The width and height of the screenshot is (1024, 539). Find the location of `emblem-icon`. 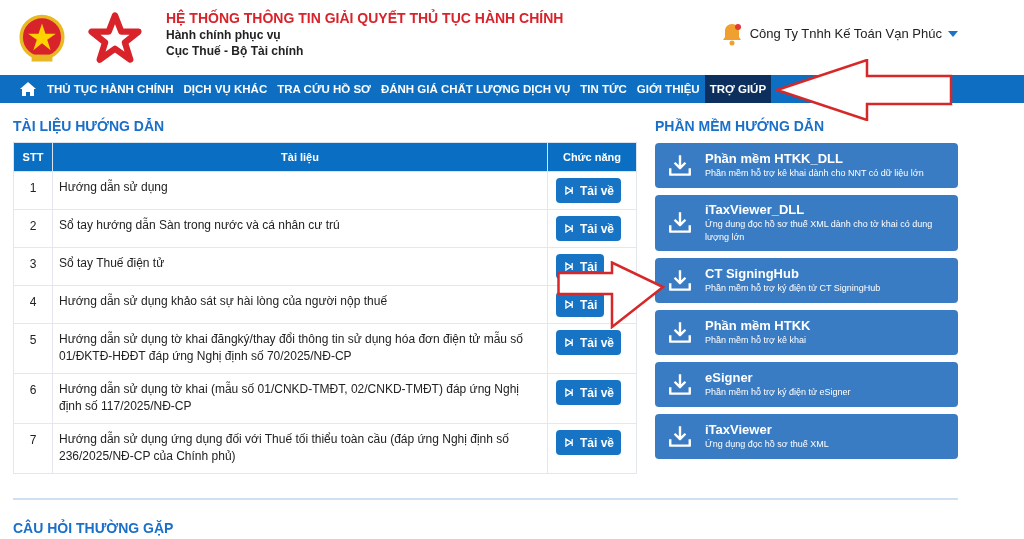

emblem-icon is located at coordinates (42, 38).